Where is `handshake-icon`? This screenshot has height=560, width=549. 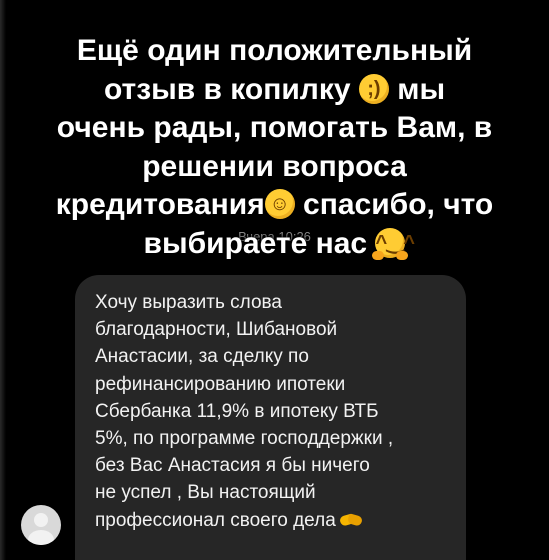
handshake-icon is located at coordinates (350, 519).